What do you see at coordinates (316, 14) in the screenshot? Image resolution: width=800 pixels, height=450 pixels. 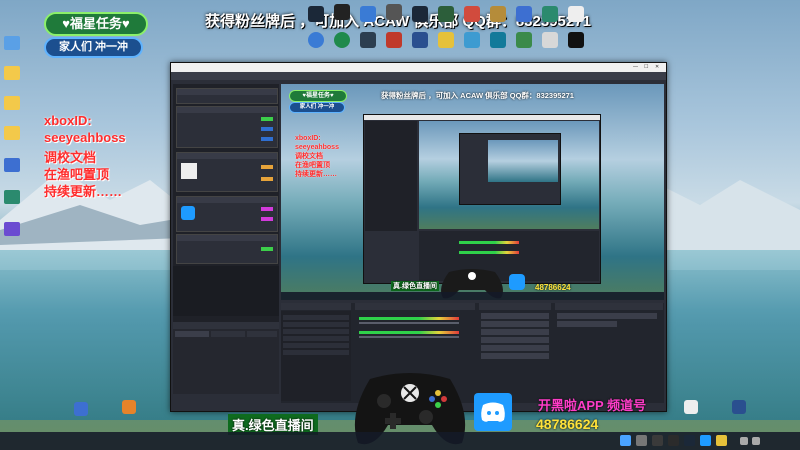 I see `steam-icon` at bounding box center [316, 14].